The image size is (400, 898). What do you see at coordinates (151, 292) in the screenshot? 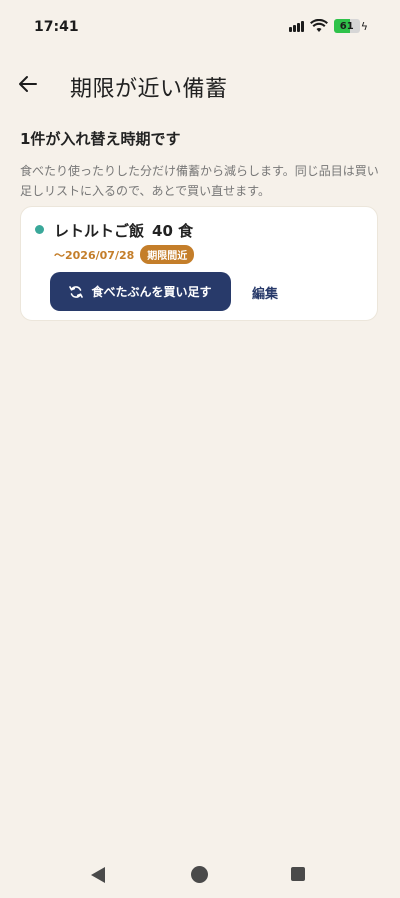
I see `restock-button-label: 食べたぶんを買い足す` at bounding box center [151, 292].